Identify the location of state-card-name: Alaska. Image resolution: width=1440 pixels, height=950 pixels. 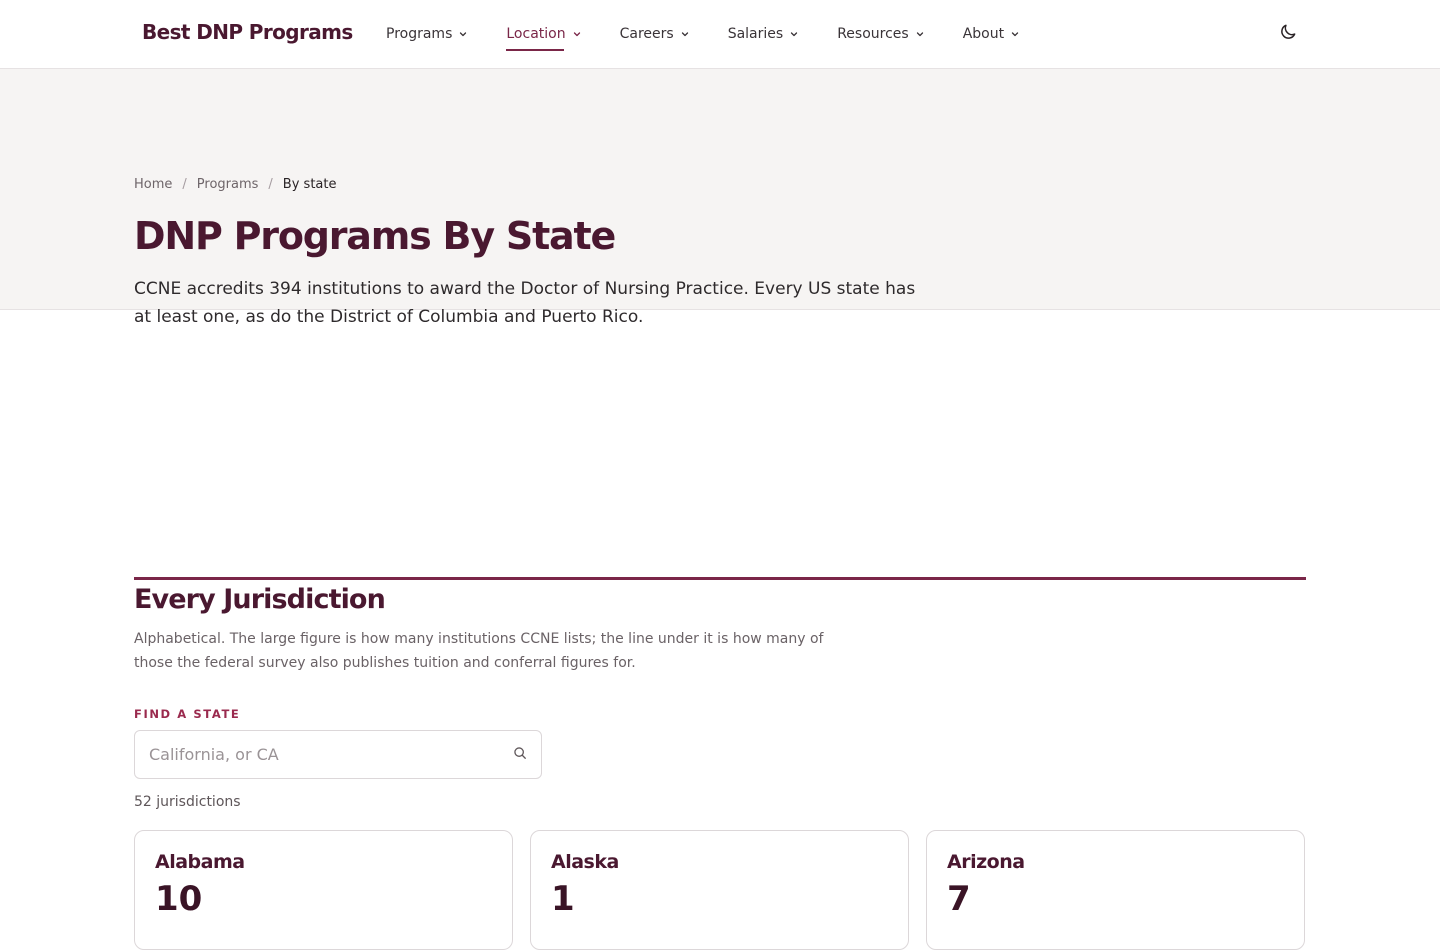
(585, 862).